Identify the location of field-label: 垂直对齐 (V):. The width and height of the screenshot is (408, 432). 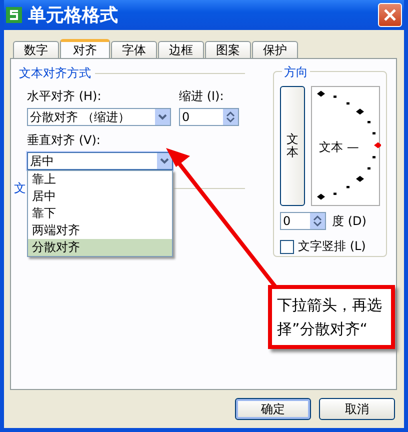
(64, 140).